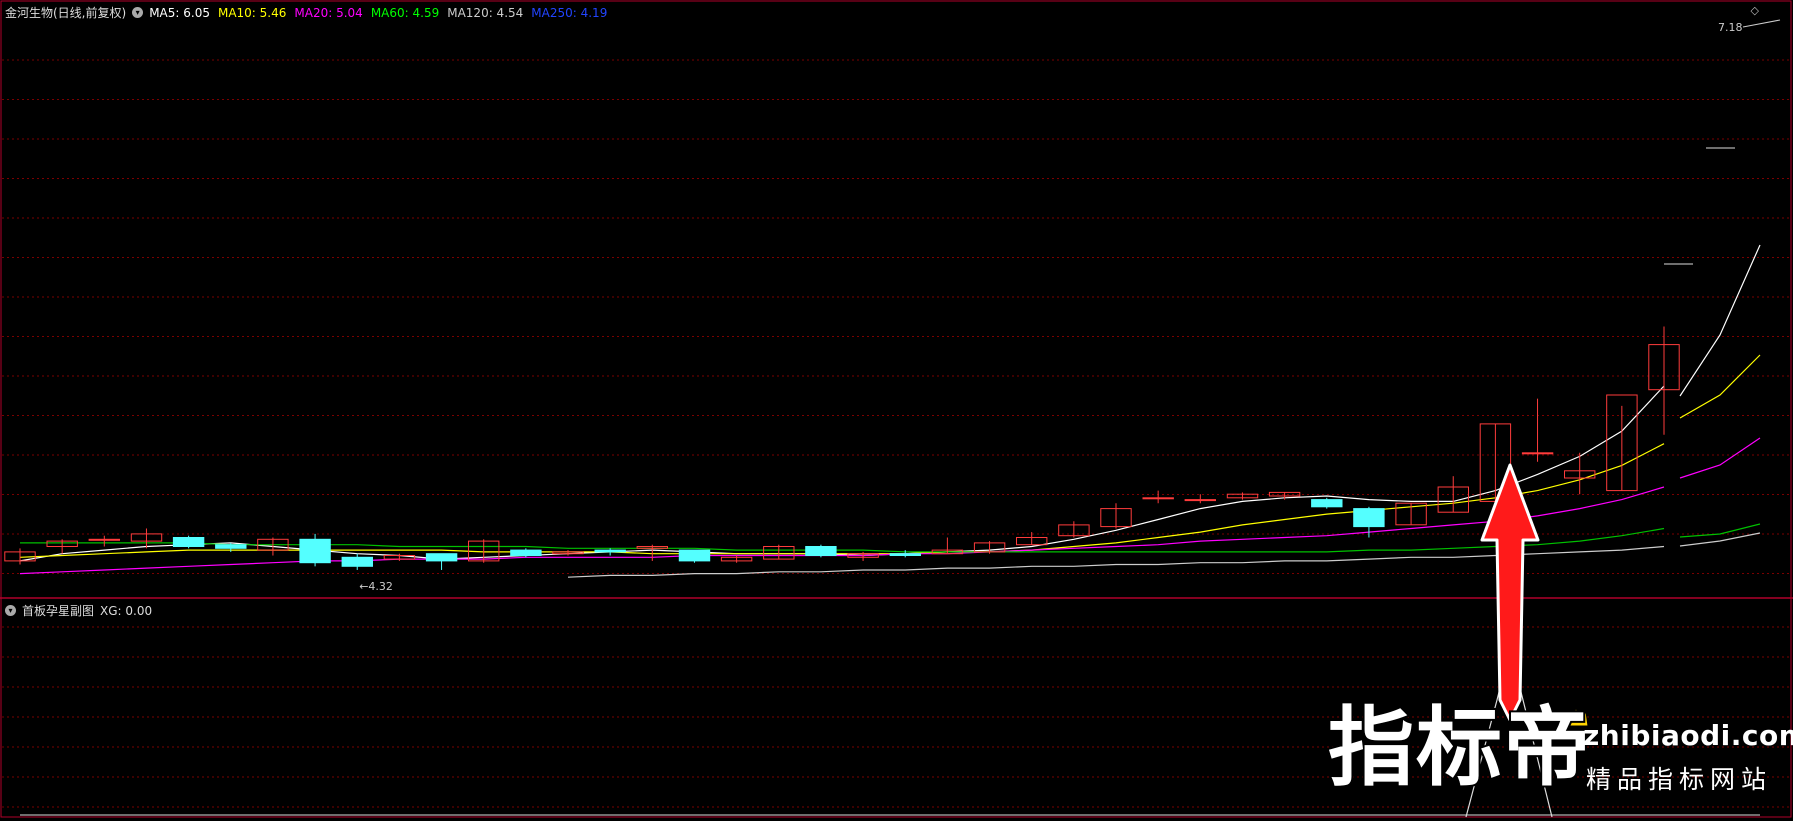 The height and width of the screenshot is (821, 1793). Describe the element at coordinates (179, 12) in the screenshot. I see `ma-legend-item: MA5: 6.05` at that location.